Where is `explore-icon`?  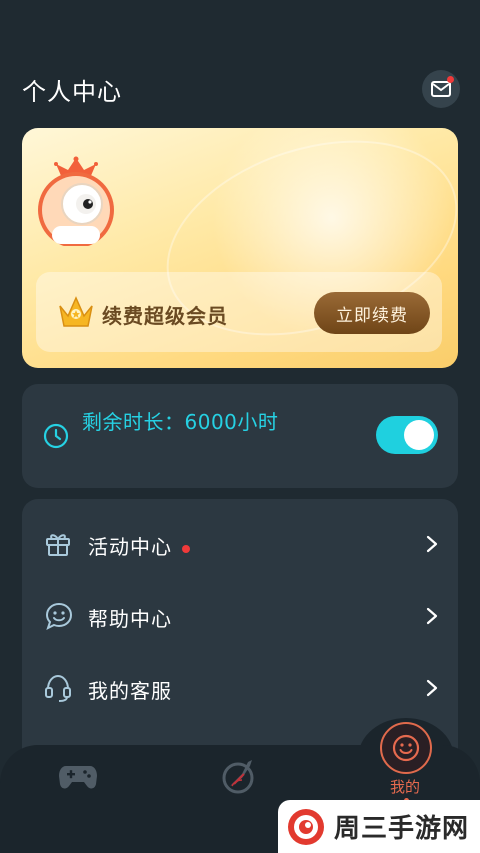
explore-icon is located at coordinates (240, 776).